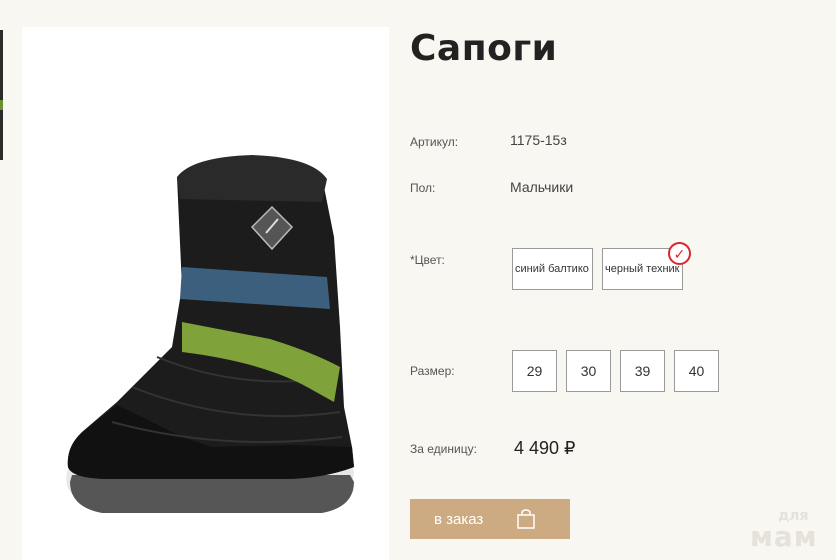 This screenshot has width=836, height=560. I want to click on order-button-label: в заказ, so click(459, 519).